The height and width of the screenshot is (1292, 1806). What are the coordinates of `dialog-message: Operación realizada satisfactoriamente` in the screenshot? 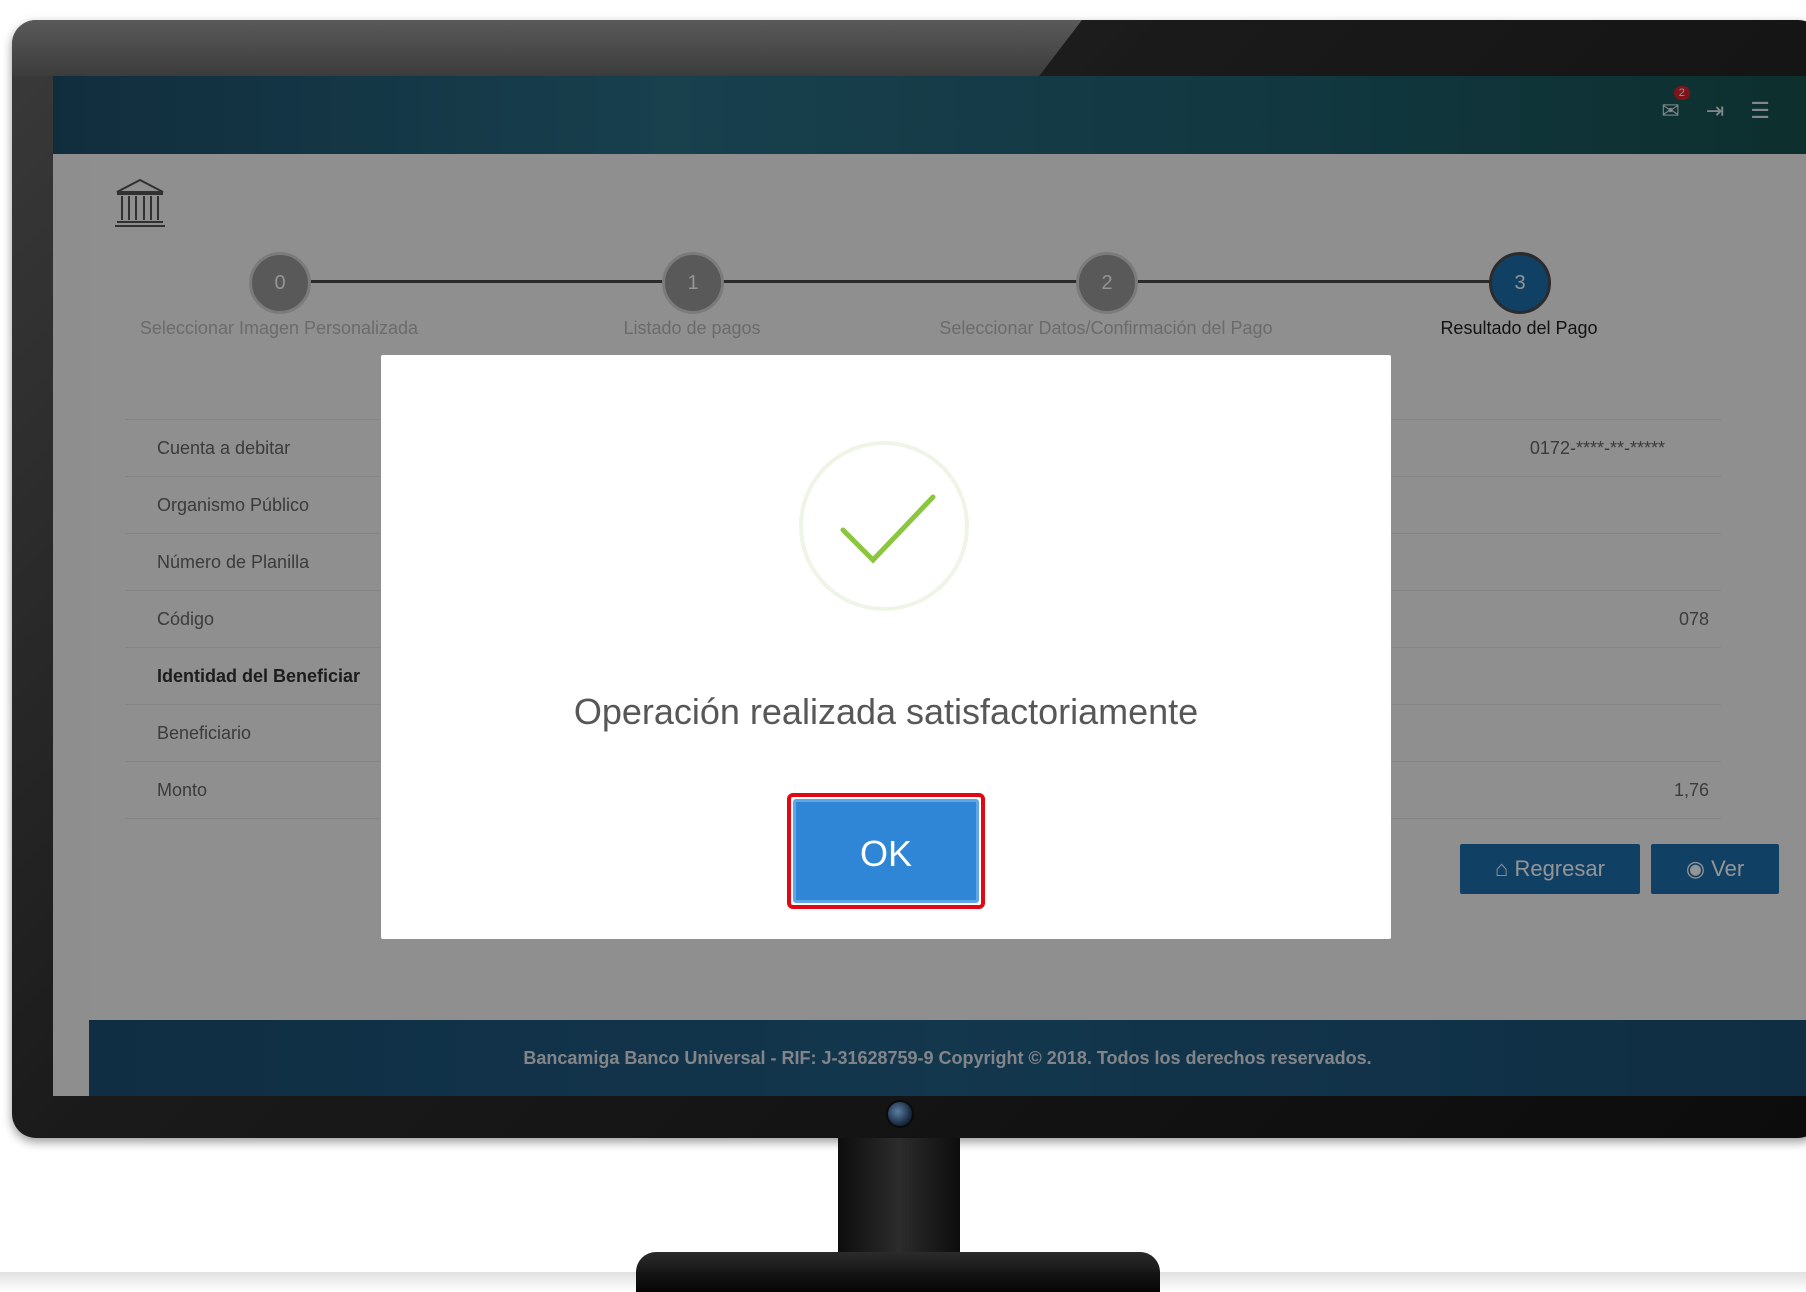 It's located at (886, 711).